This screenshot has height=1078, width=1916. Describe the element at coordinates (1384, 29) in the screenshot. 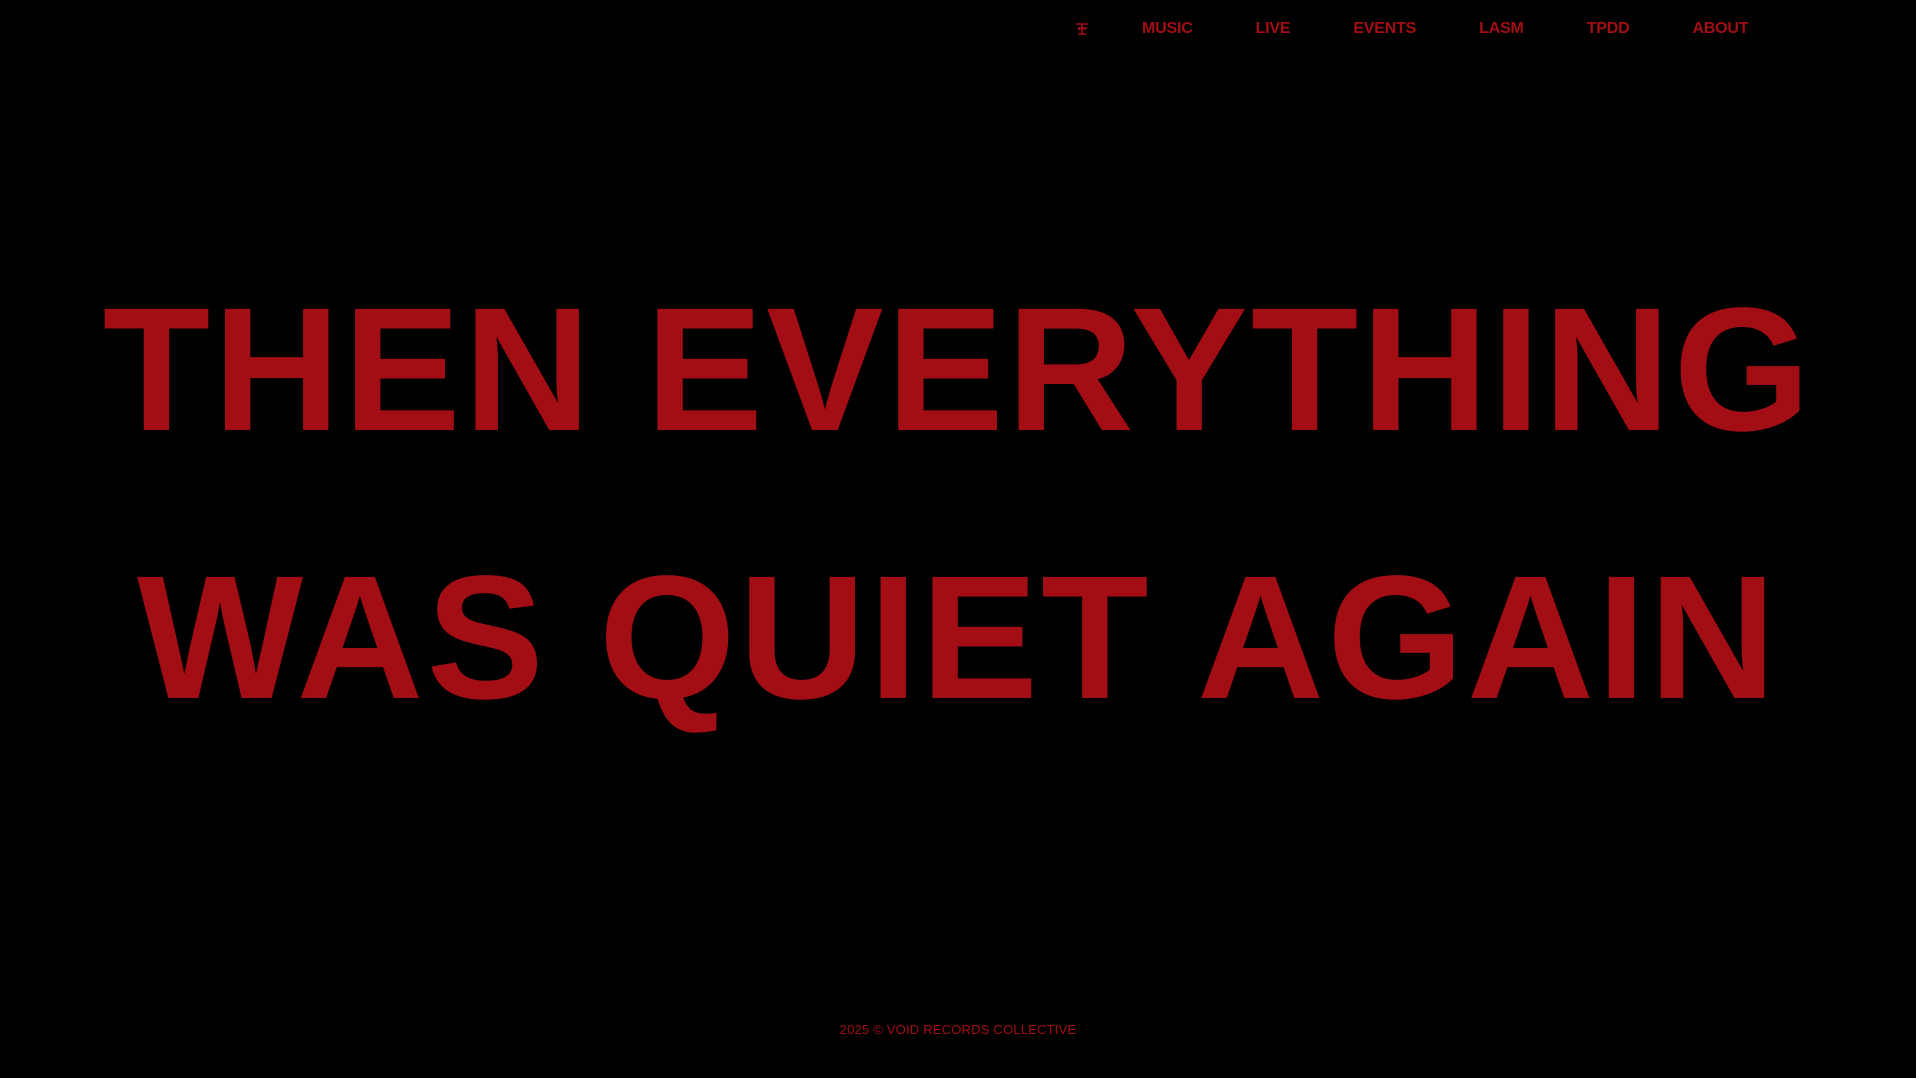

I see `nav-link-events: EVENTS` at that location.